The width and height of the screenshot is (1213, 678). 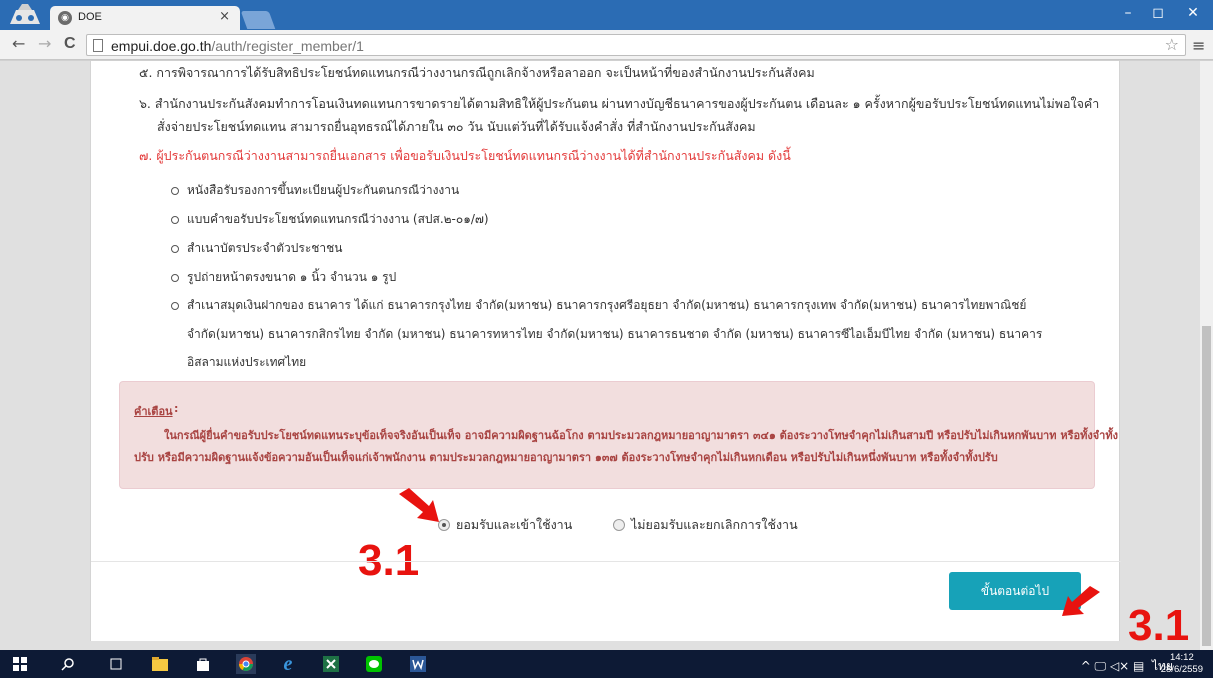 I want to click on page-scrollbar, so click(x=1206, y=355).